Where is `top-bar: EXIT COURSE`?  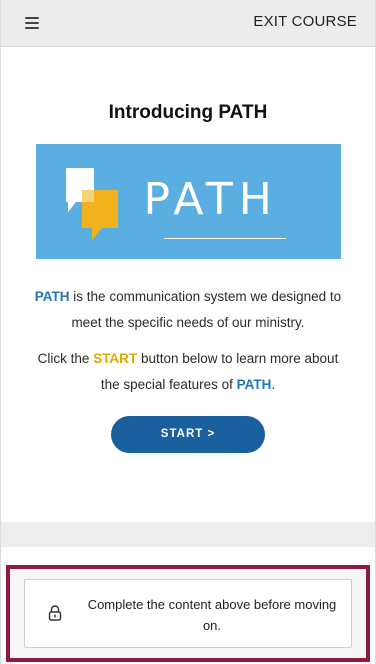
top-bar: EXIT COURSE is located at coordinates (188, 23).